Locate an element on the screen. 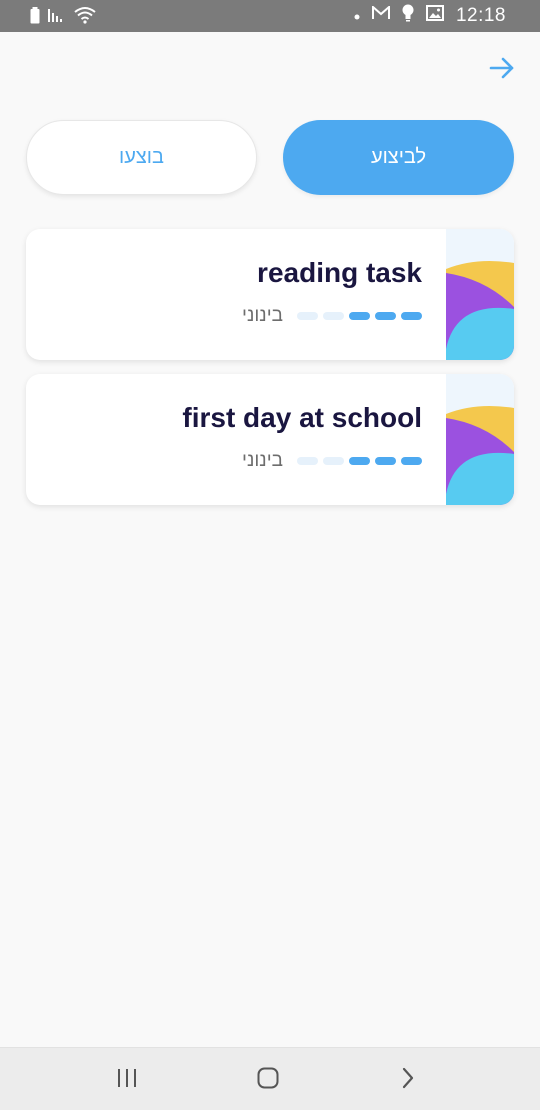  task-title: reading task is located at coordinates (339, 272).